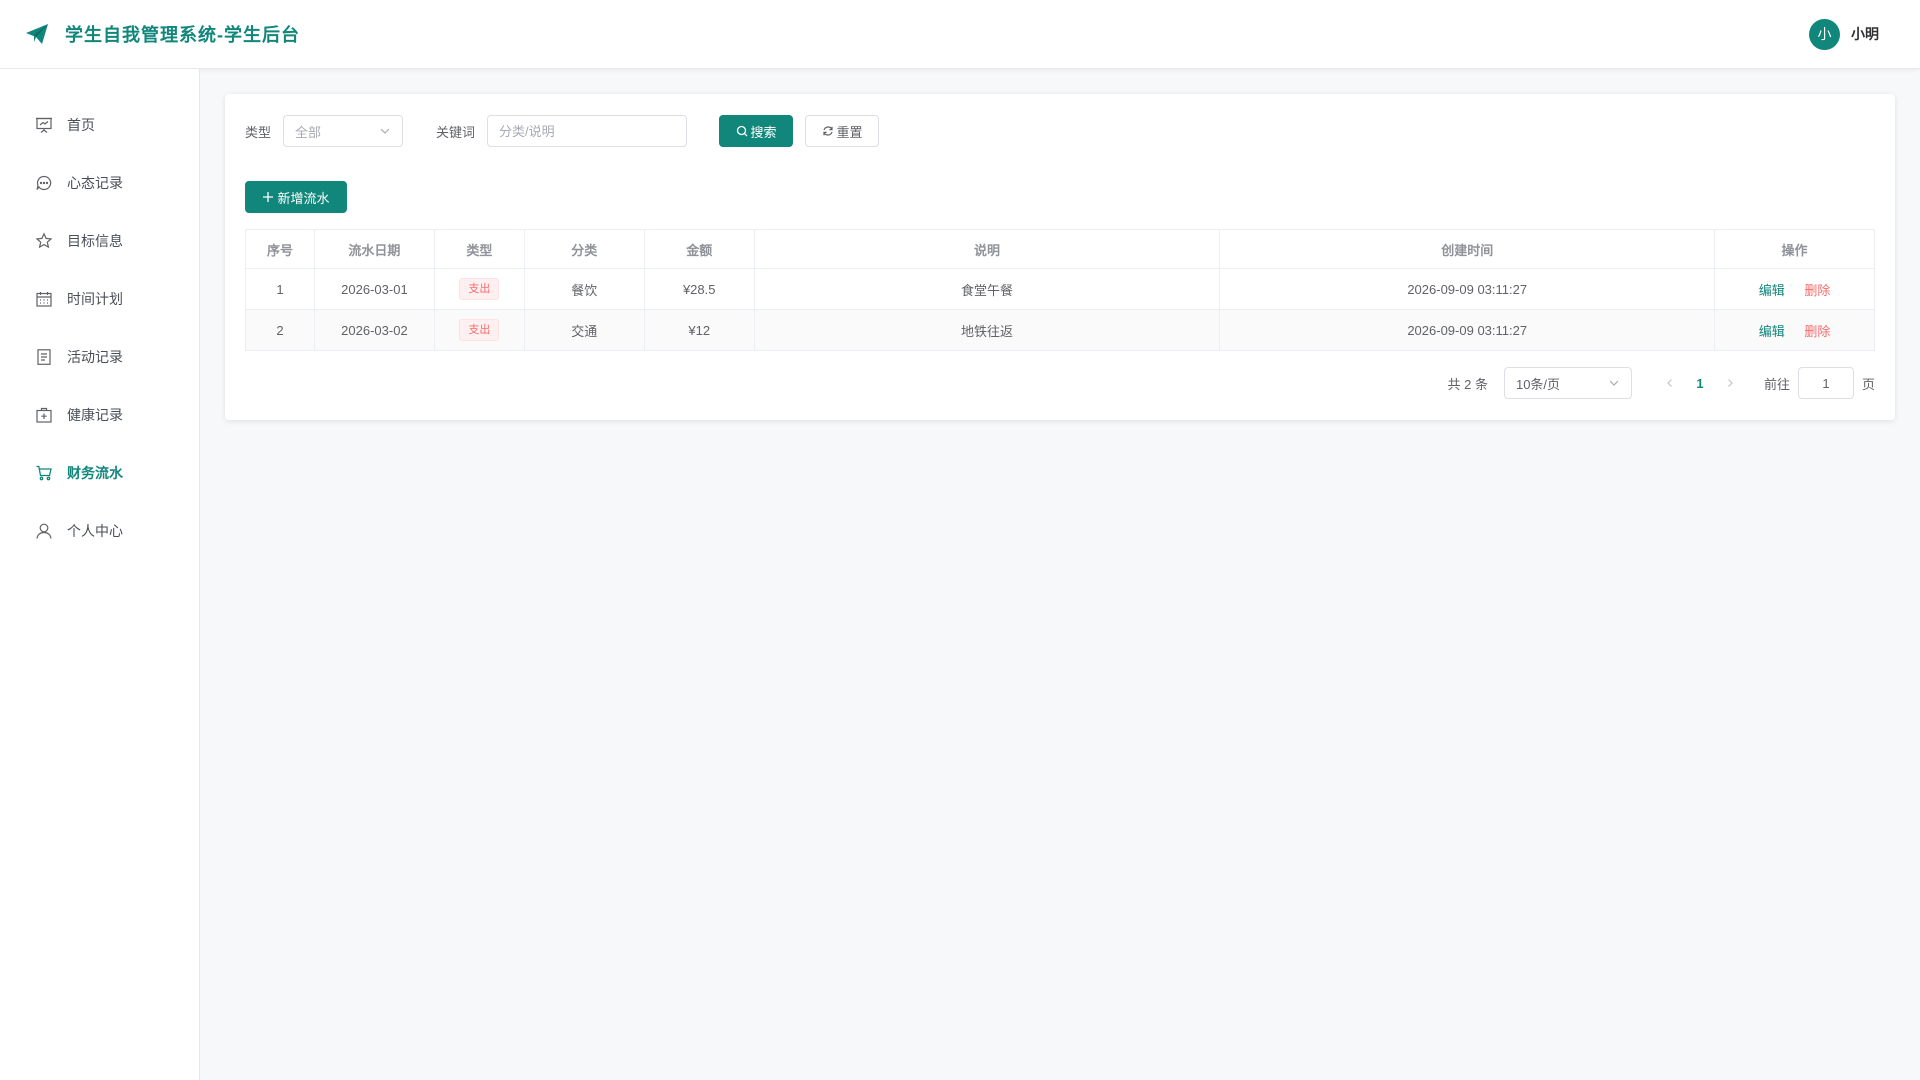 This screenshot has height=1080, width=1920. What do you see at coordinates (95, 357) in the screenshot?
I see `sidebar-item-label: 活动记录` at bounding box center [95, 357].